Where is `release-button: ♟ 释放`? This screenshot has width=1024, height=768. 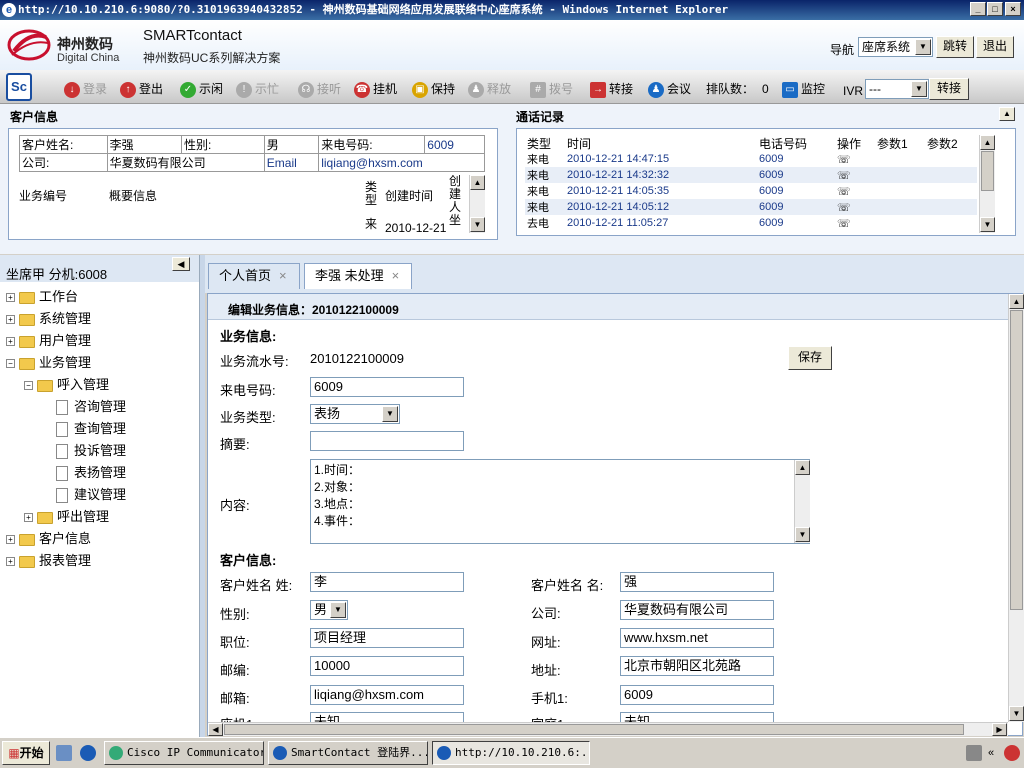
release-button: ♟ 释放 is located at coordinates (489, 89).